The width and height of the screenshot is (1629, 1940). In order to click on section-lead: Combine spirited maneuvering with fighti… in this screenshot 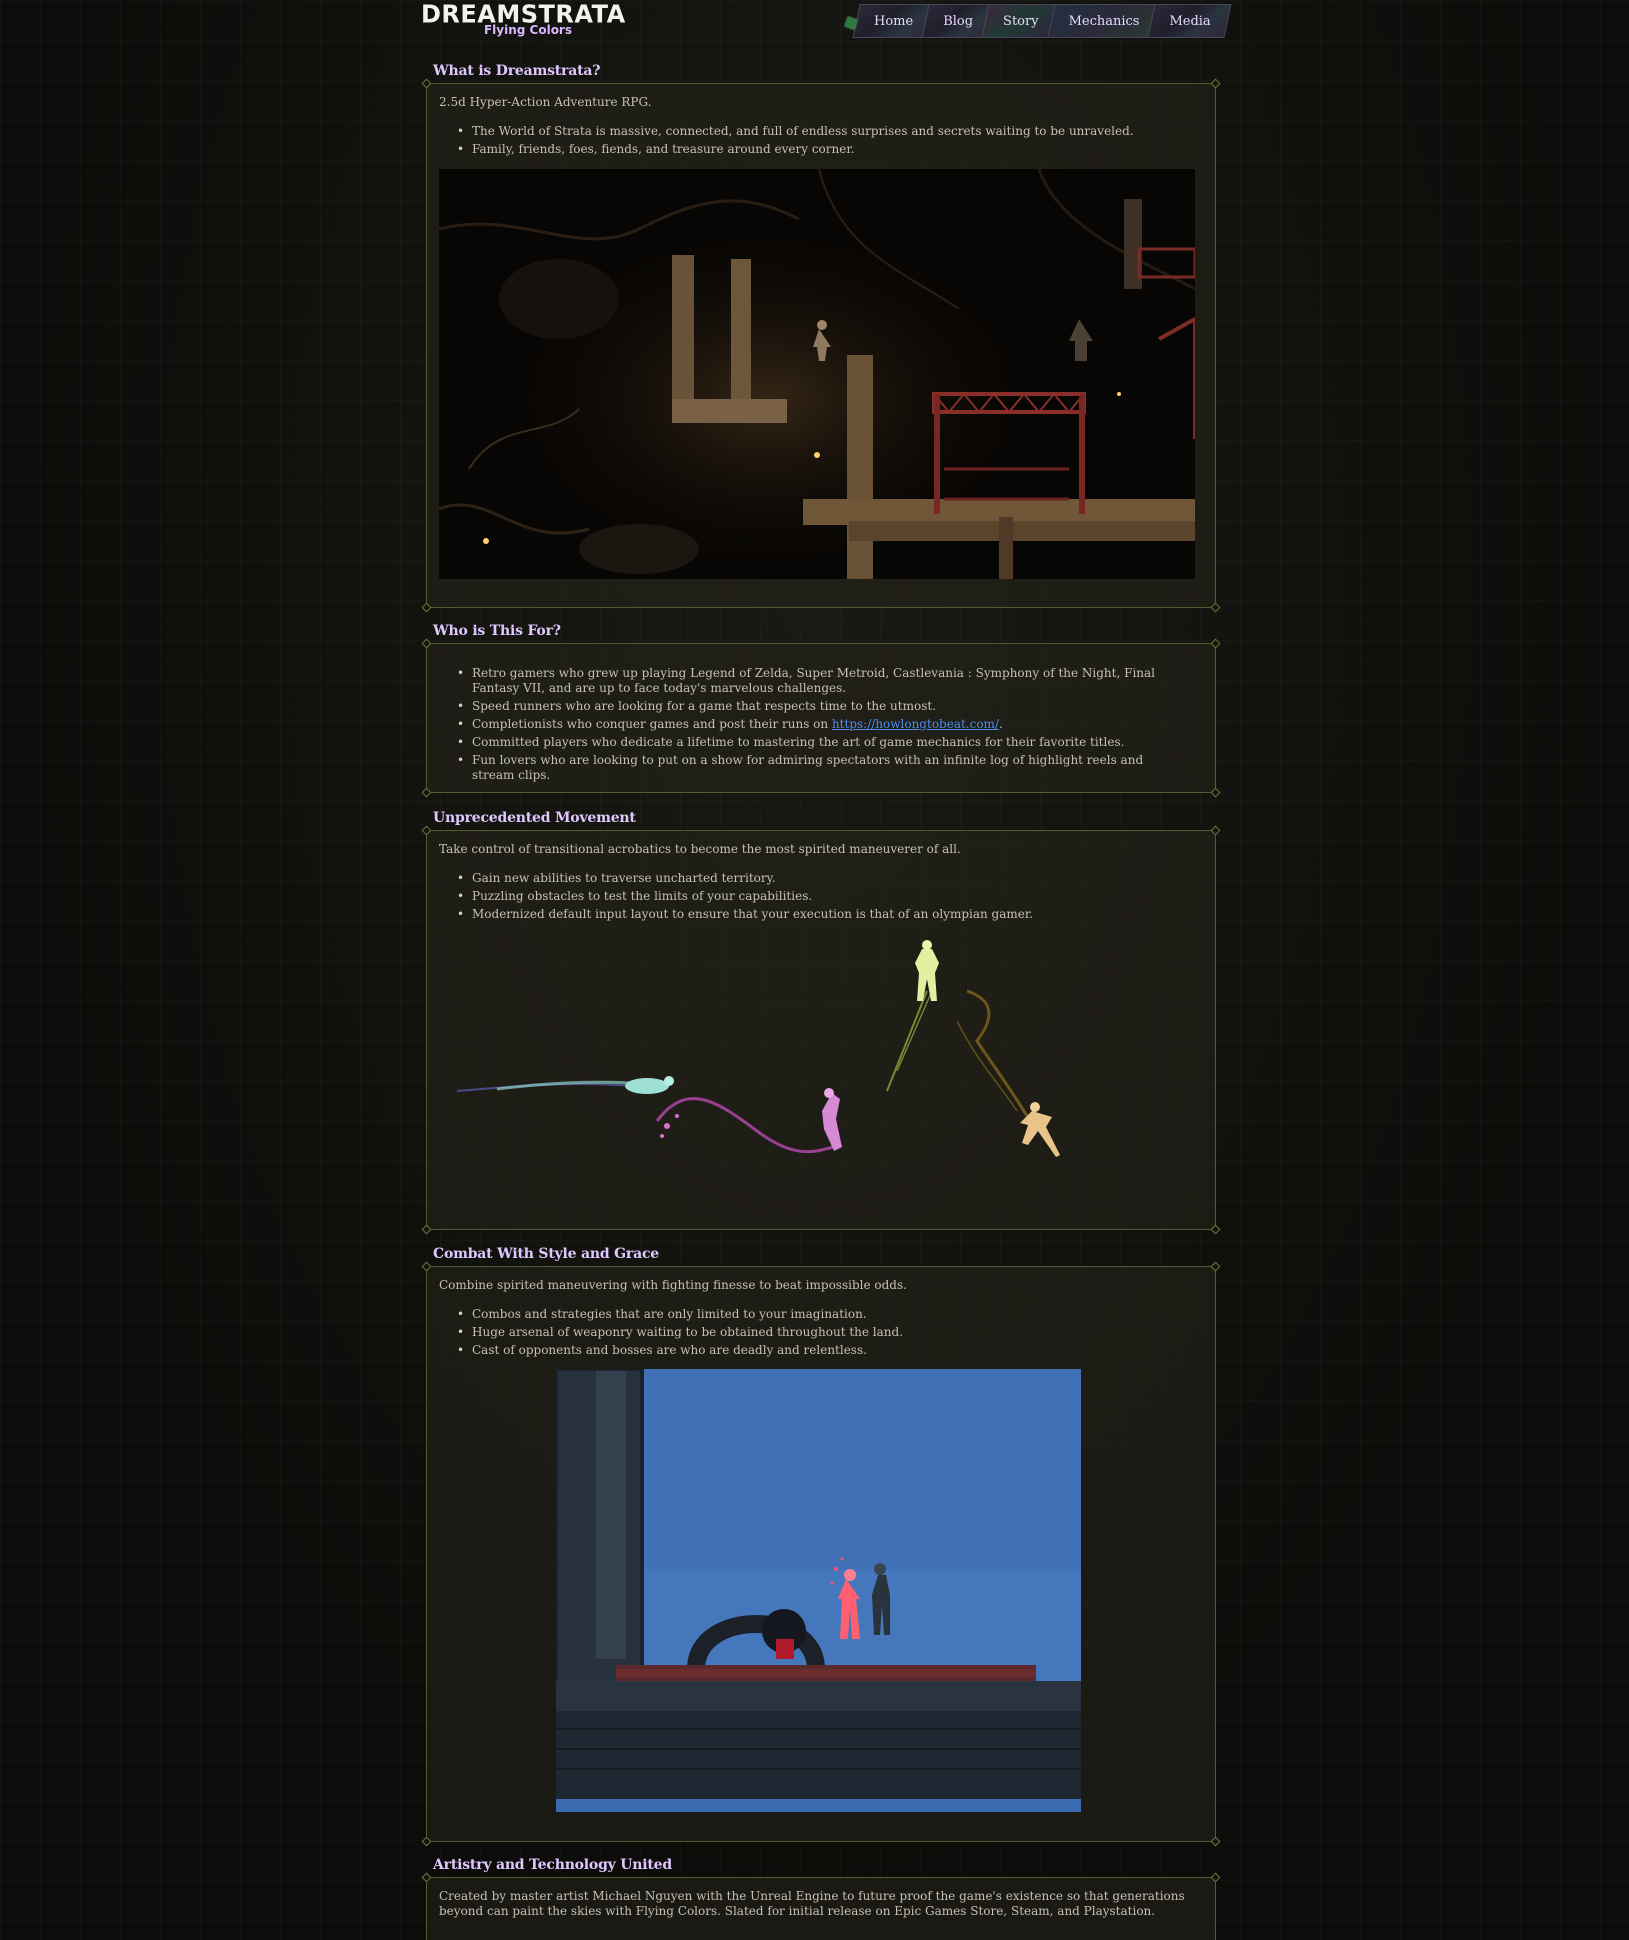, I will do `click(673, 1285)`.